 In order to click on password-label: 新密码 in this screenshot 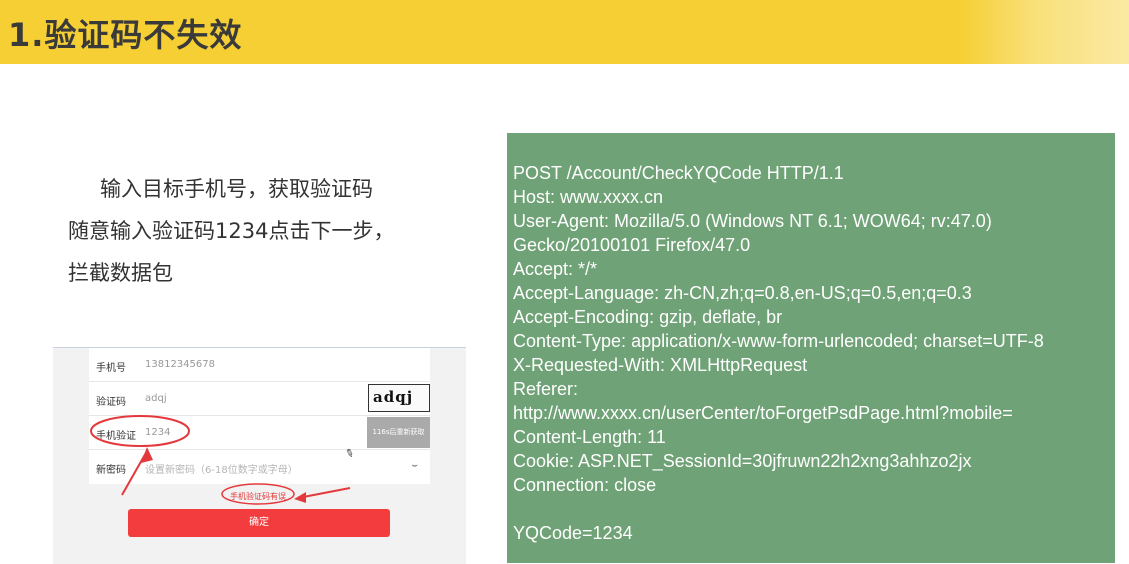, I will do `click(111, 470)`.